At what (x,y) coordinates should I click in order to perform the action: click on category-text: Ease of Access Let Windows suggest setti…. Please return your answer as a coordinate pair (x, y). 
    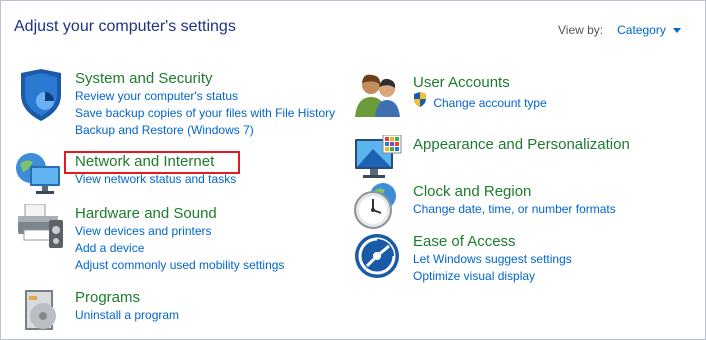
    Looking at the image, I should click on (492, 258).